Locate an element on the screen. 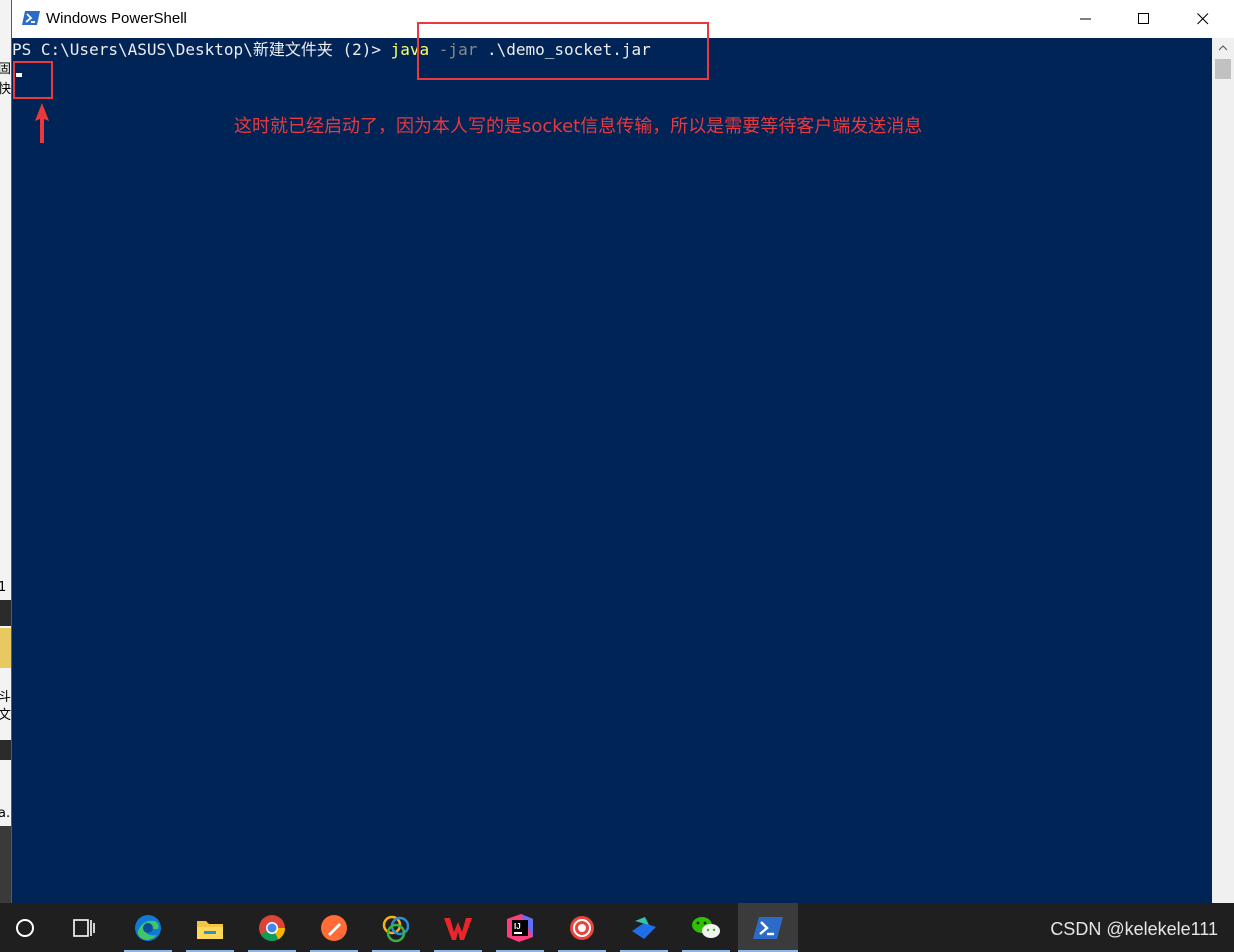 The image size is (1234, 952). wechat-icon is located at coordinates (706, 927).